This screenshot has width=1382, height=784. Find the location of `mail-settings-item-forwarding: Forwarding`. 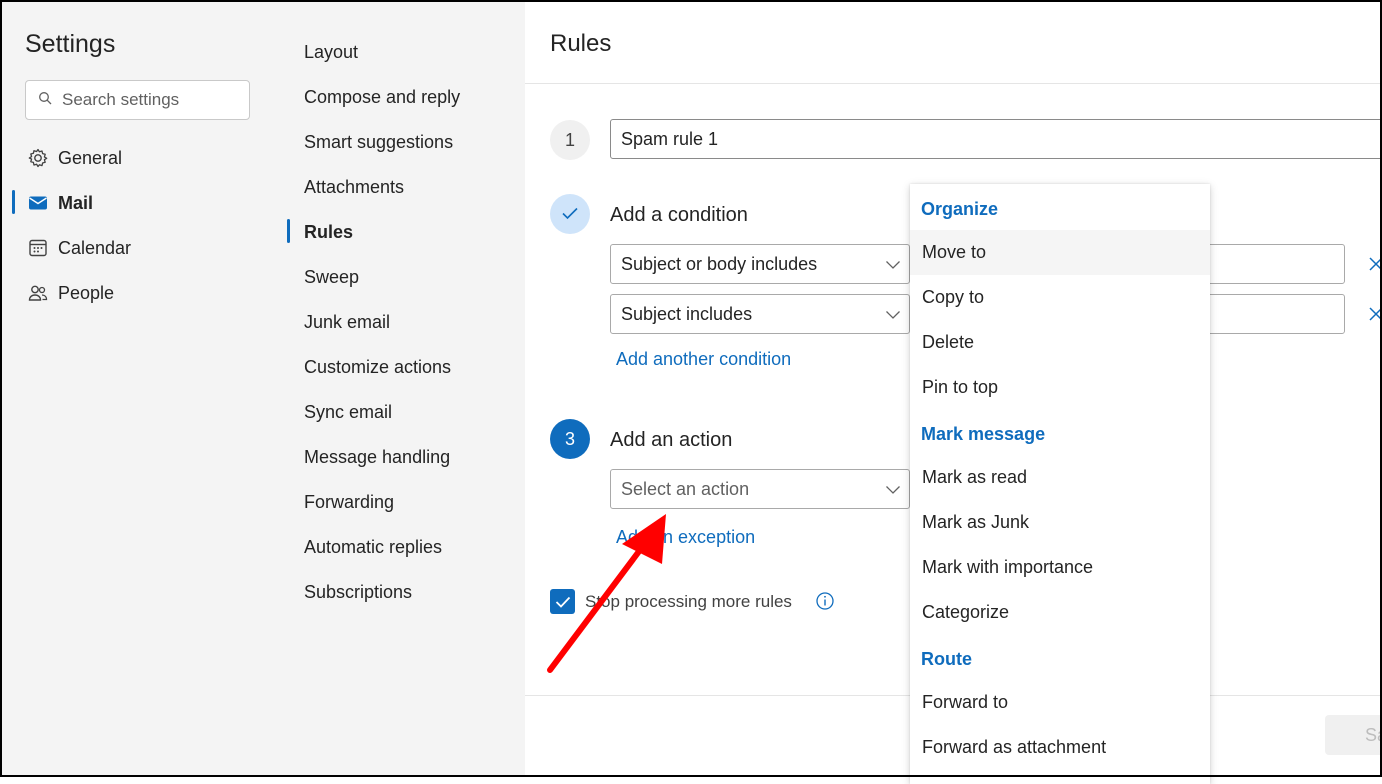

mail-settings-item-forwarding: Forwarding is located at coordinates (349, 502).